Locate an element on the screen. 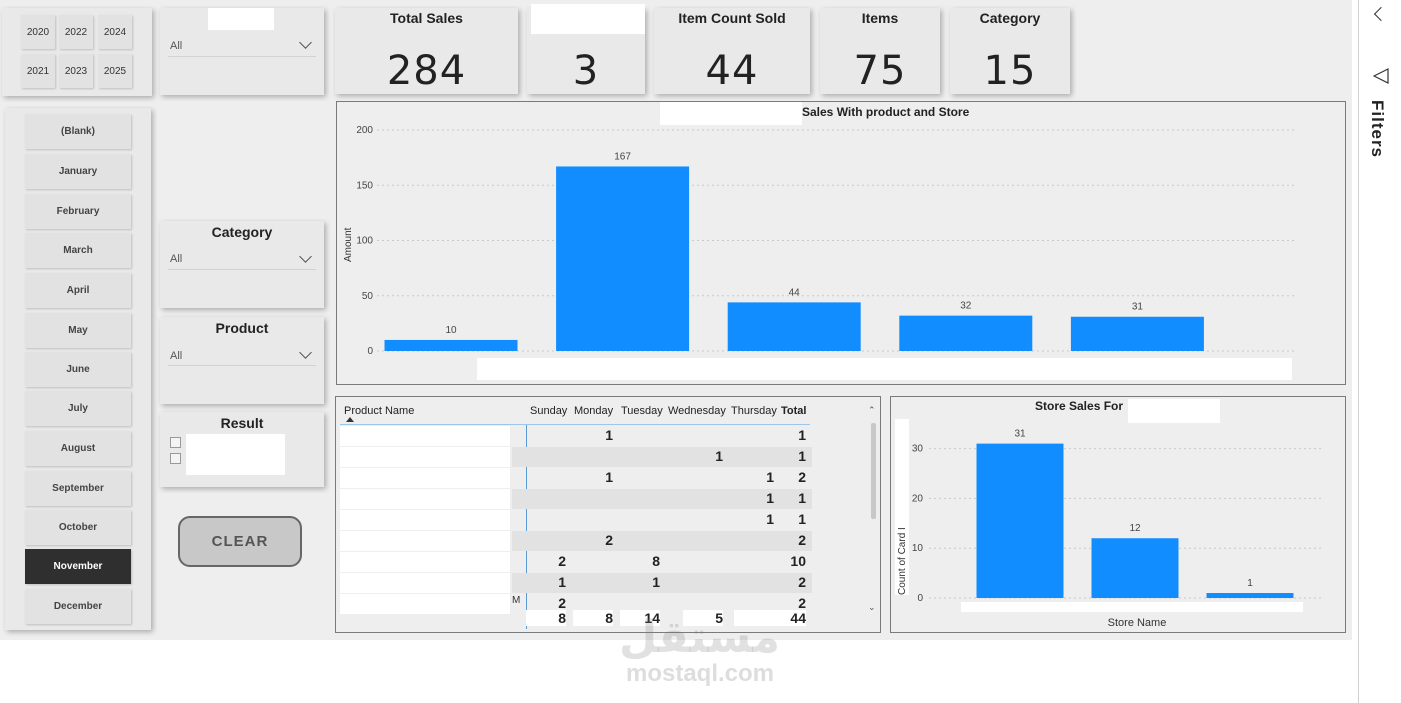 The width and height of the screenshot is (1401, 703). y-tick-label: 100 is located at coordinates (364, 241).